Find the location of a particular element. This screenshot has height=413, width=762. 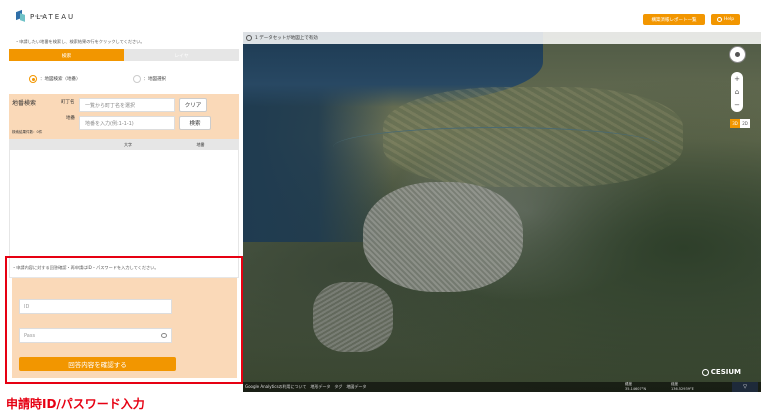

search-mode-radios: ：地図検索（地番） ：地図選択 is located at coordinates (124, 79).